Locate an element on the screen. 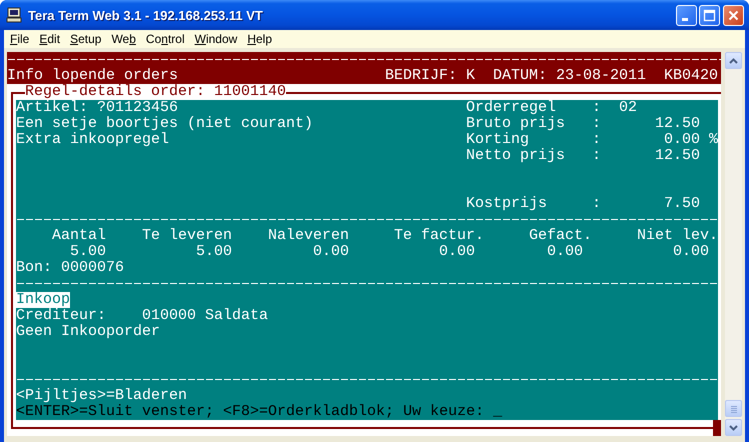 This screenshot has height=442, width=749. maximize-button is located at coordinates (709, 15).